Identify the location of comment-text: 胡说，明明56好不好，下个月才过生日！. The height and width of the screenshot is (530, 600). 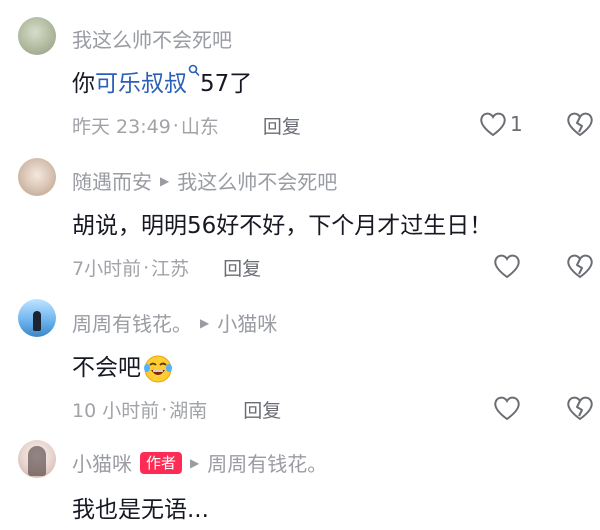
(282, 226).